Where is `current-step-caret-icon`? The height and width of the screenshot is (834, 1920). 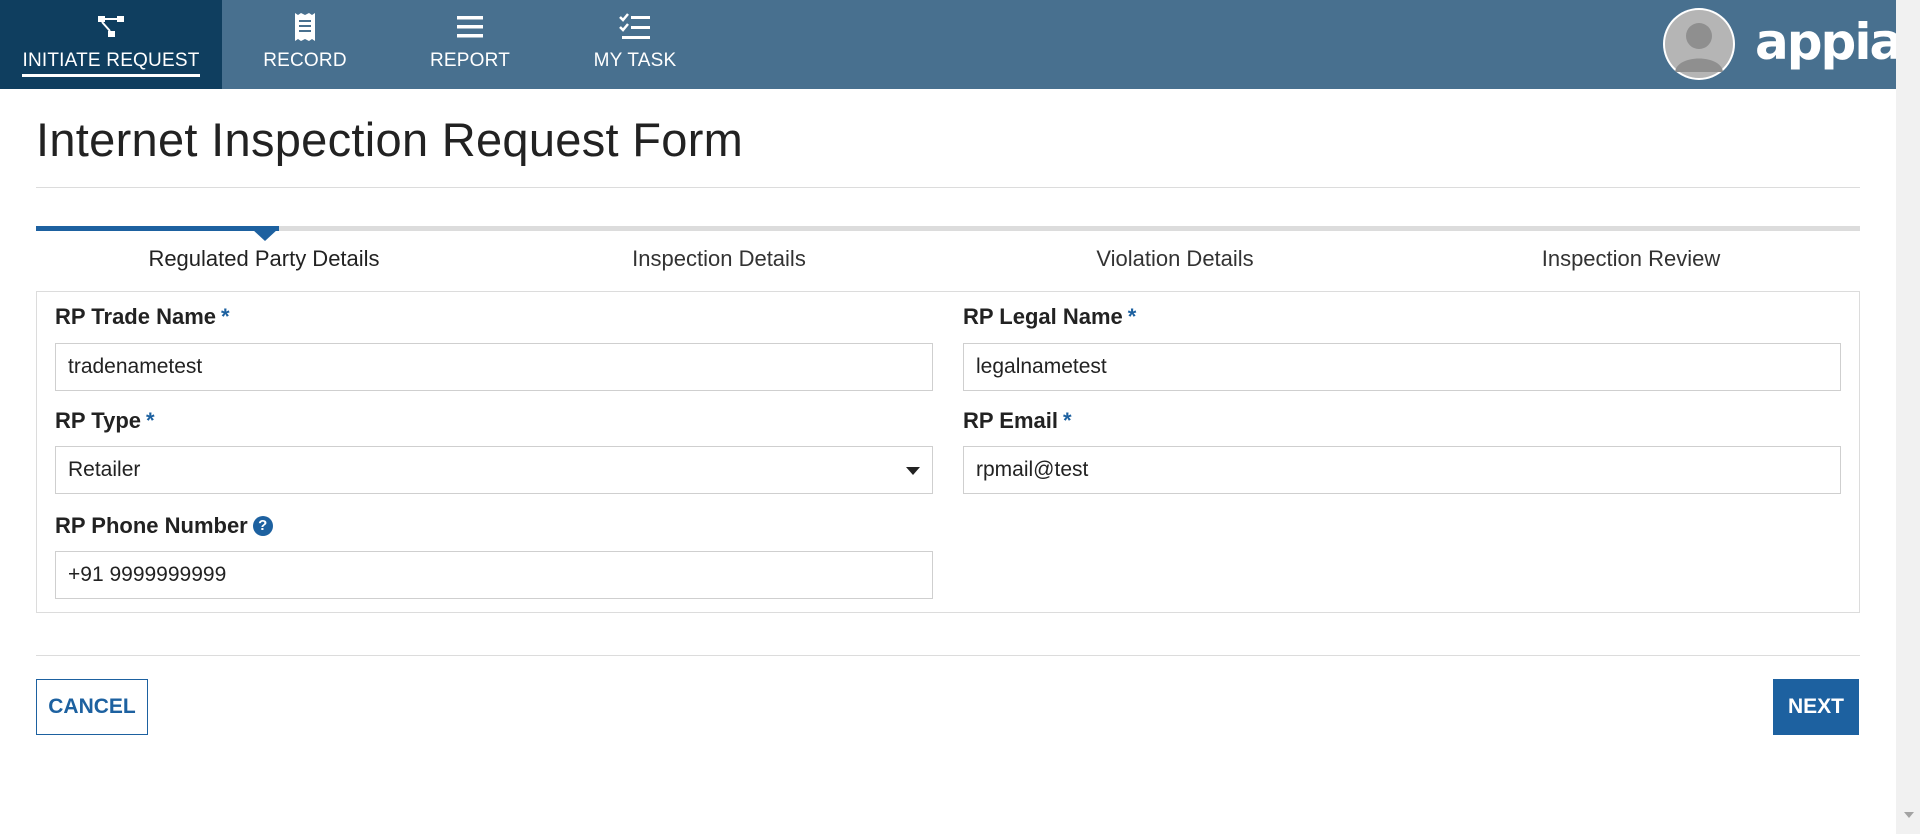
current-step-caret-icon is located at coordinates (265, 235).